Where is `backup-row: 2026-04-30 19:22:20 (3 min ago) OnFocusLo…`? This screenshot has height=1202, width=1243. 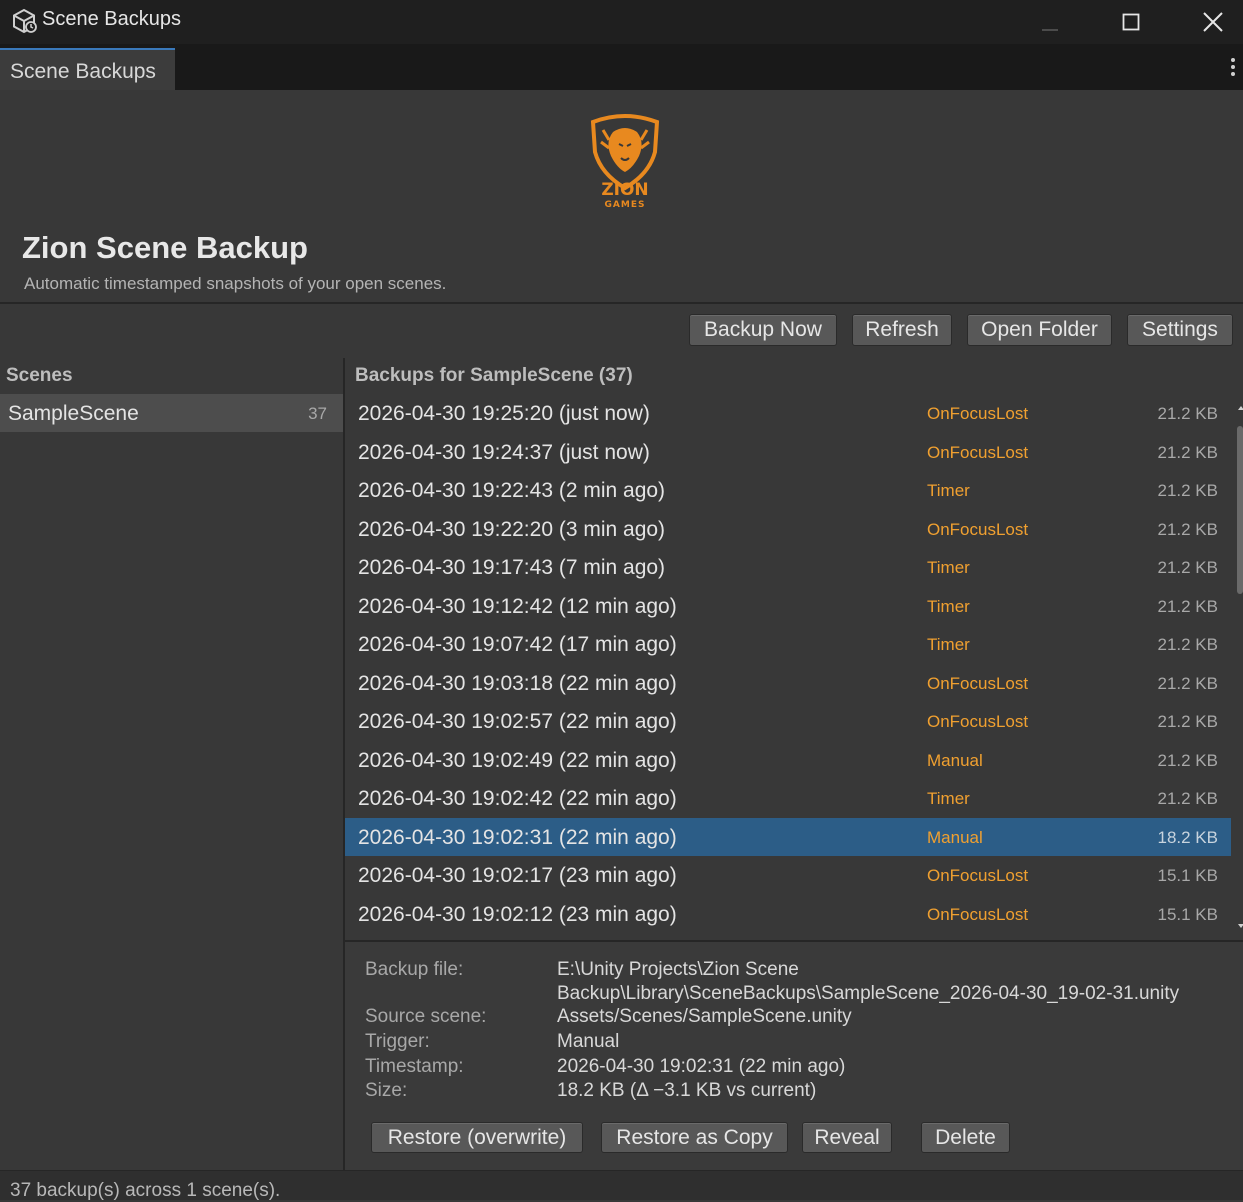 backup-row: 2026-04-30 19:22:20 (3 min ago) OnFocusLo… is located at coordinates (788, 529).